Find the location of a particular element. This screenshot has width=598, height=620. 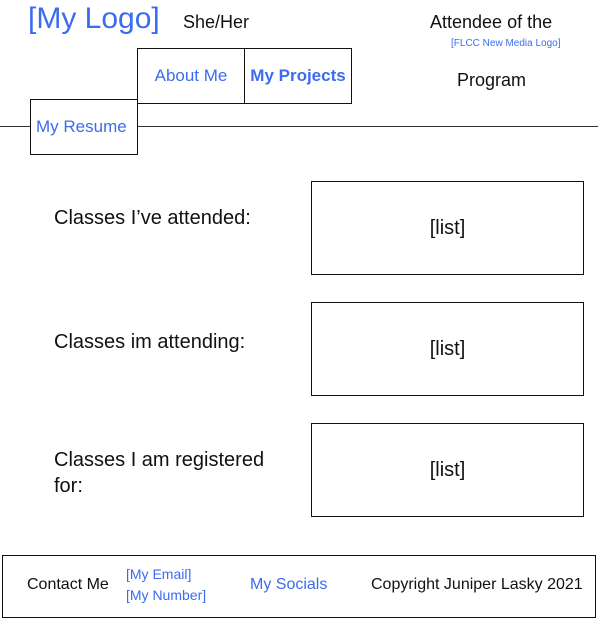

classes-registered-list: [list] is located at coordinates (447, 470).